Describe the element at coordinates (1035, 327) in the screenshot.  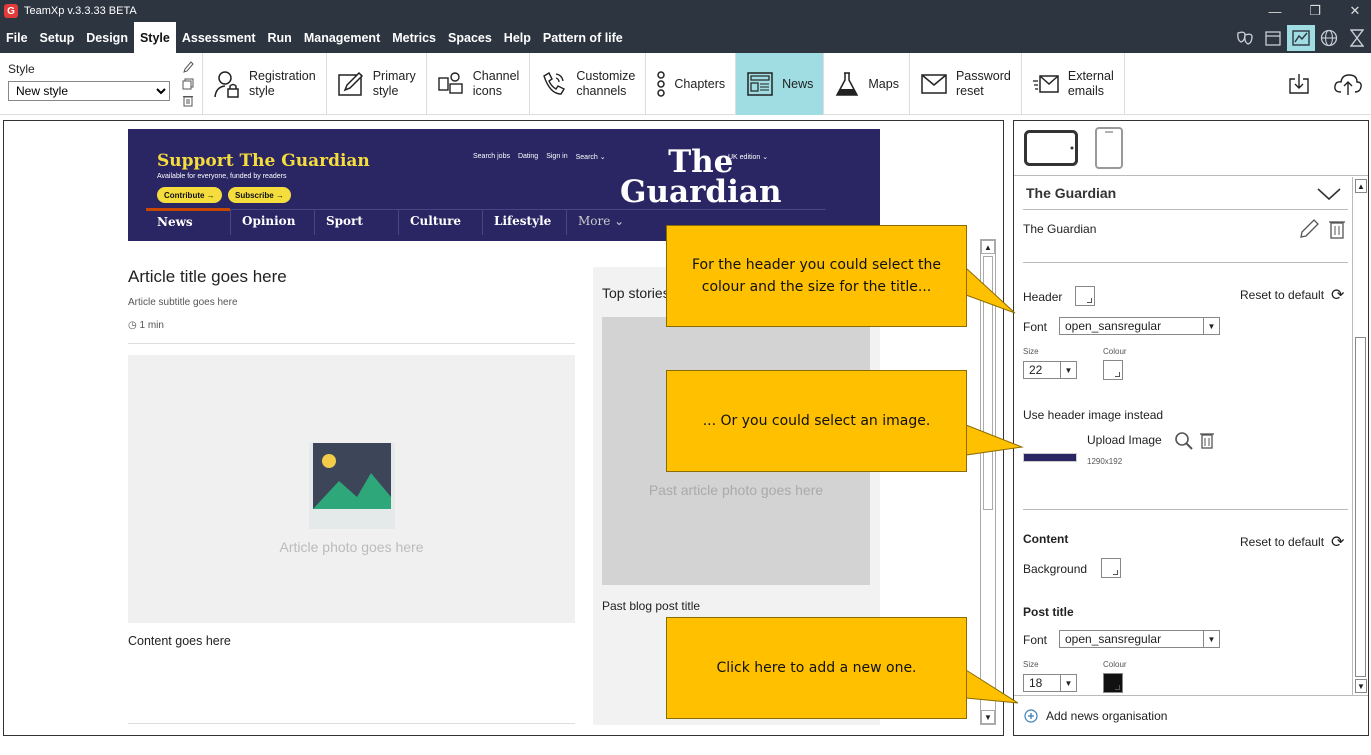
I see `header-font-label: Font` at that location.